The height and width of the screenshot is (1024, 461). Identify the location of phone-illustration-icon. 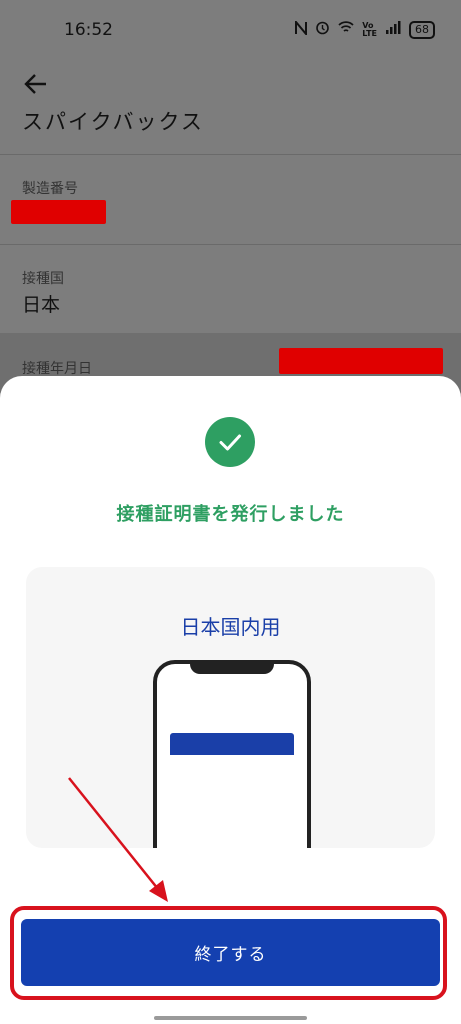
(232, 754).